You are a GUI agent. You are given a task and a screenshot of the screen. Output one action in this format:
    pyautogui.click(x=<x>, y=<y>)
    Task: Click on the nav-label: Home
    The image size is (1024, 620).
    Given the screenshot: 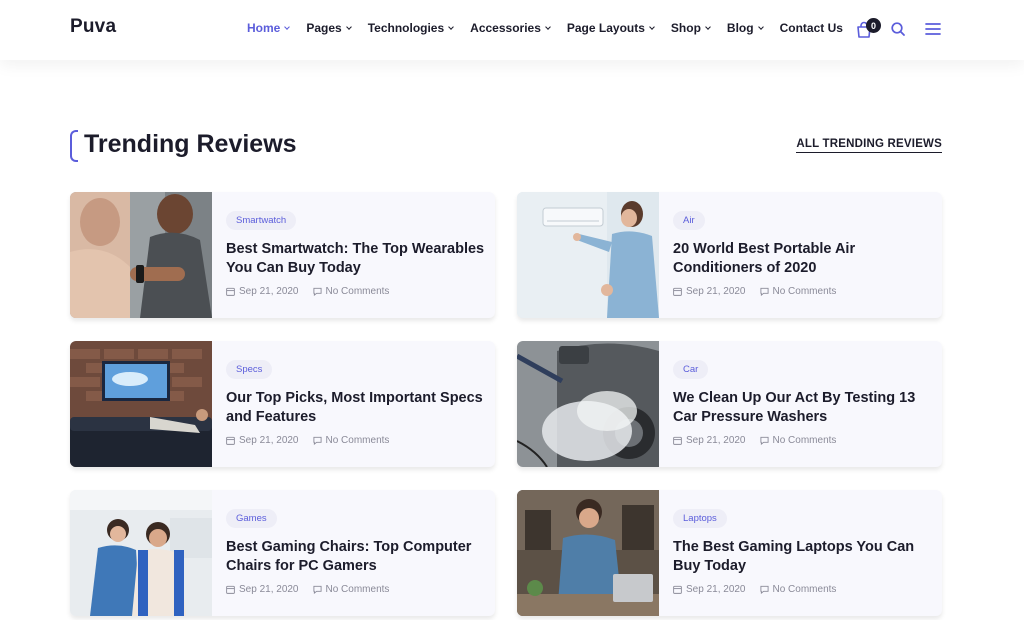 What is the action you would take?
    pyautogui.click(x=264, y=28)
    